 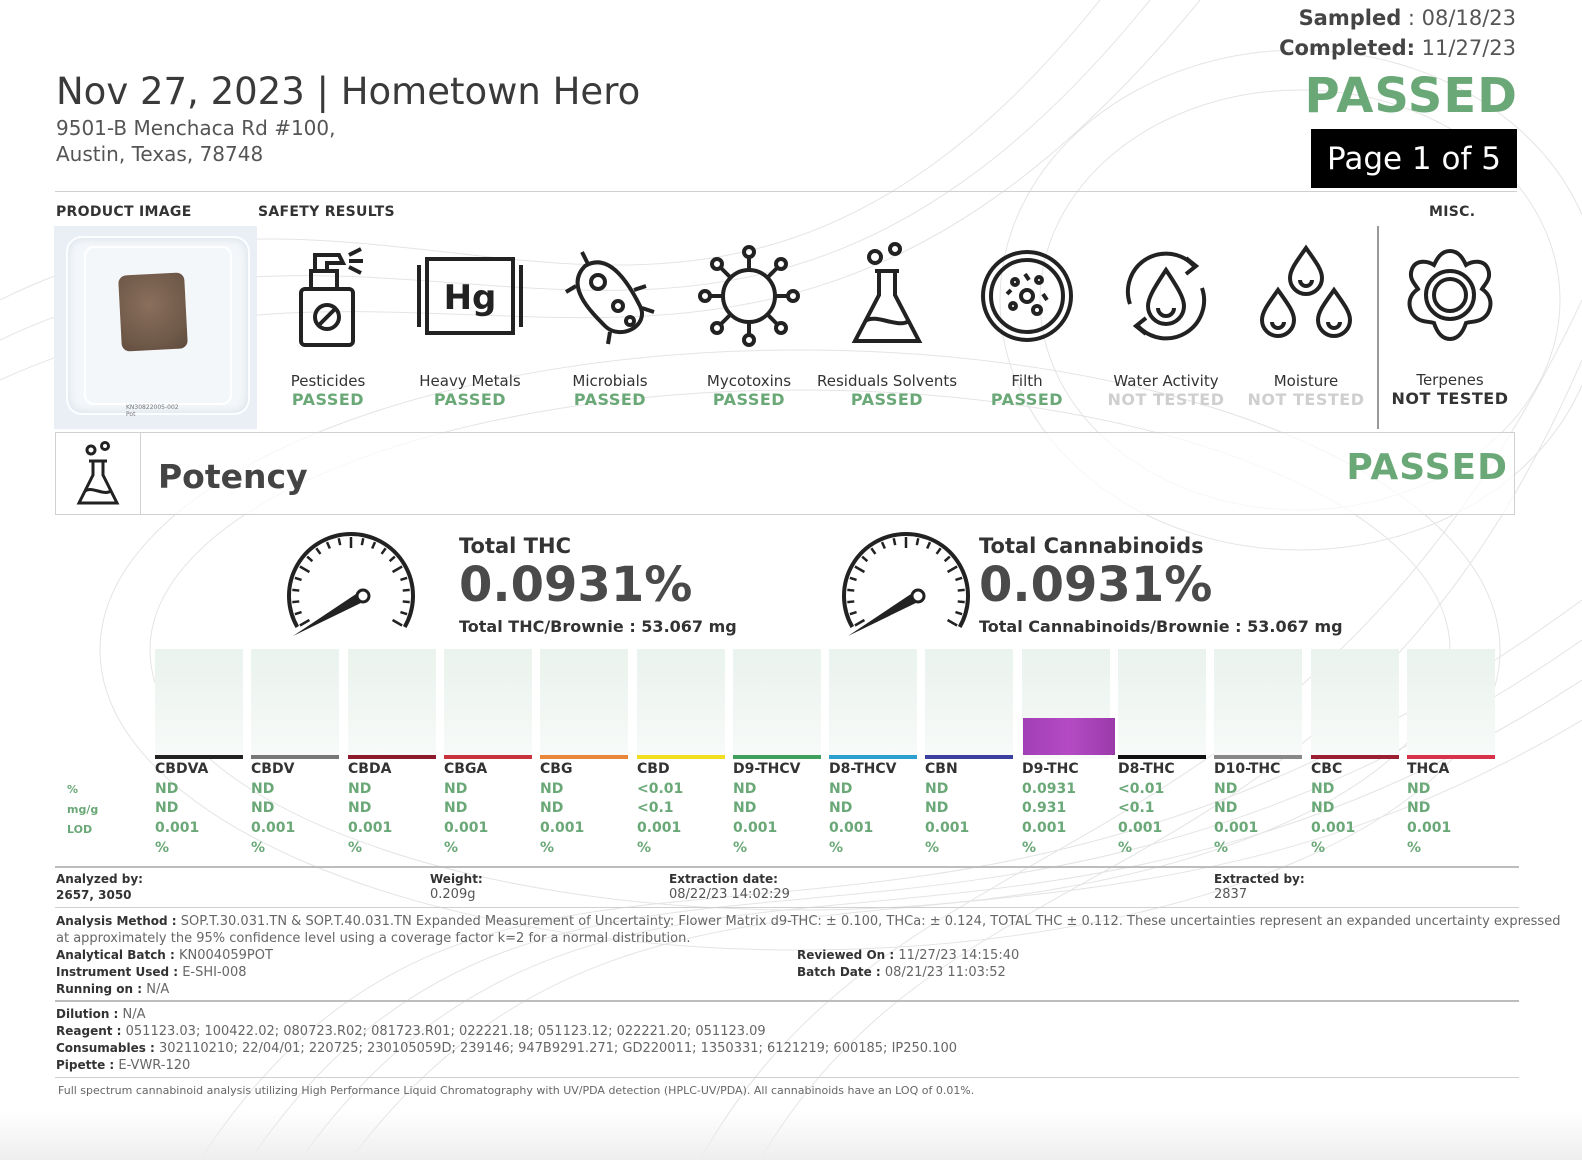 I want to click on running-on-label: Running on :, so click(x=101, y=989).